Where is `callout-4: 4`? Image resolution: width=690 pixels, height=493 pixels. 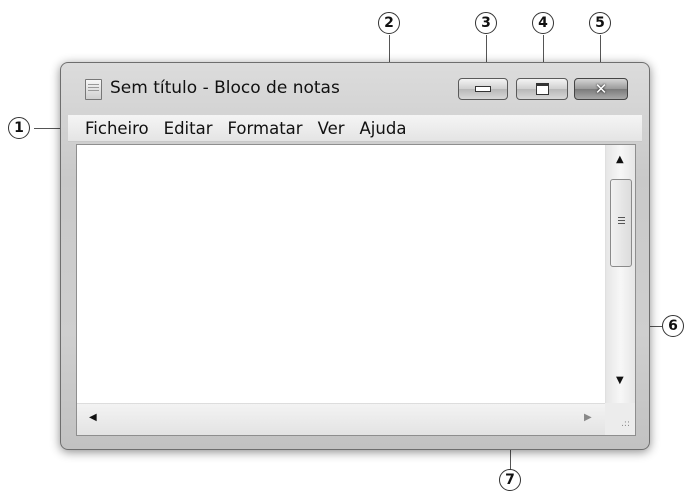
callout-4: 4 is located at coordinates (543, 23).